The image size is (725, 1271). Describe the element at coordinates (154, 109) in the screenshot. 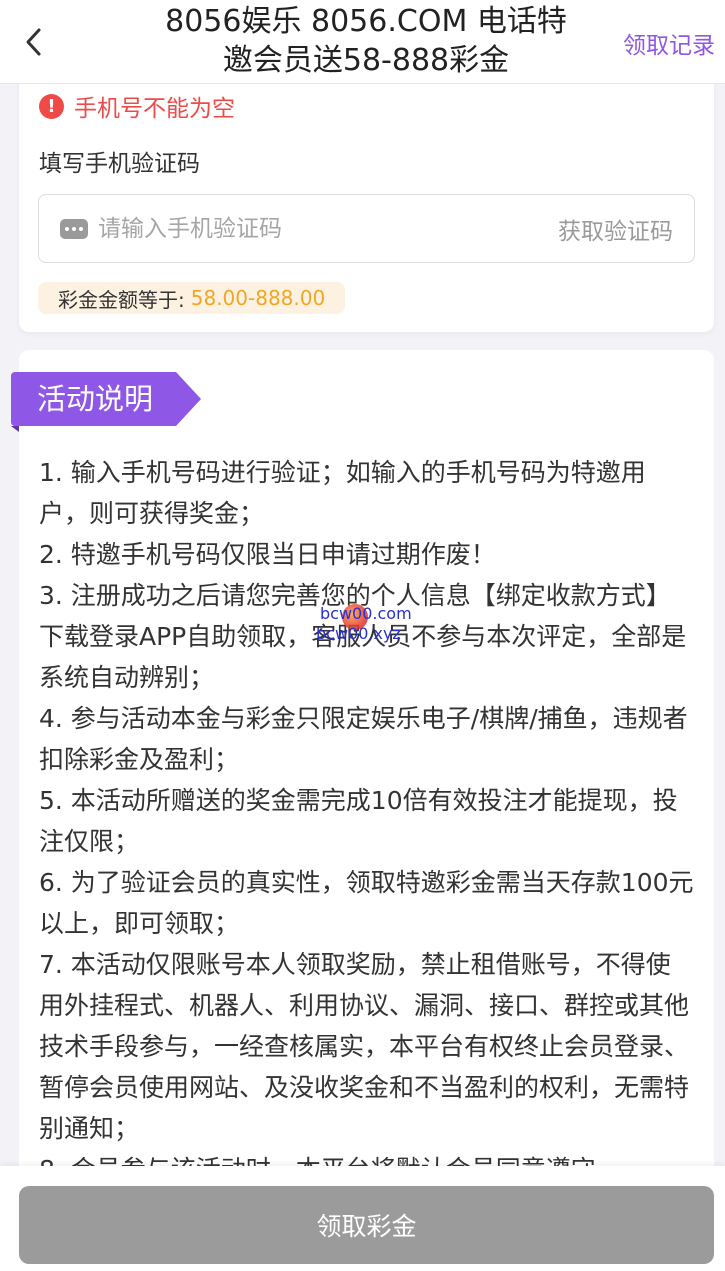

I see `error-text: 手机号不能为空` at that location.